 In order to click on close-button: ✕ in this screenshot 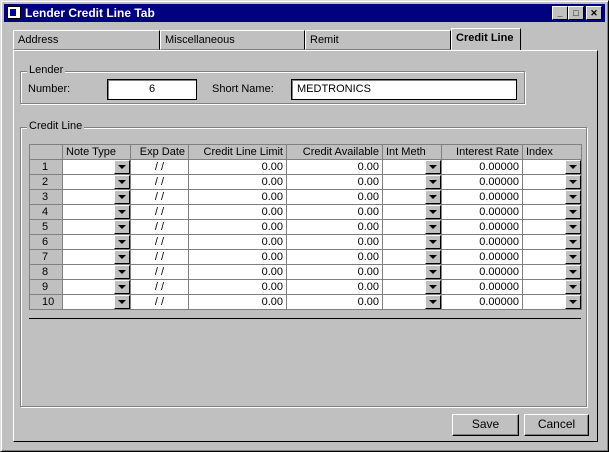, I will do `click(594, 13)`.